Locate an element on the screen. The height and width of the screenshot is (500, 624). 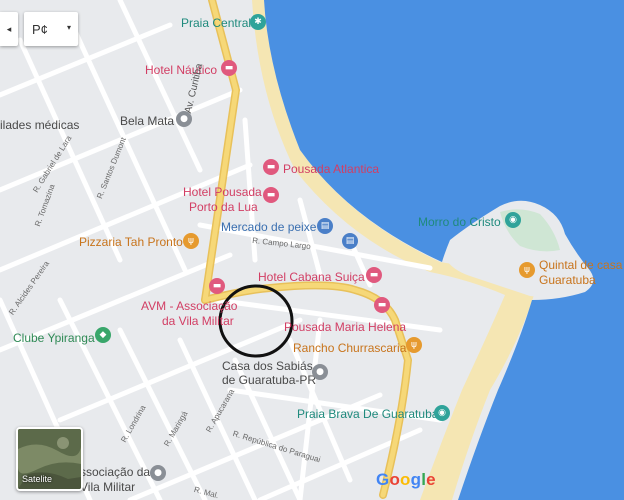
beach-icon: ✱ is located at coordinates (258, 22).